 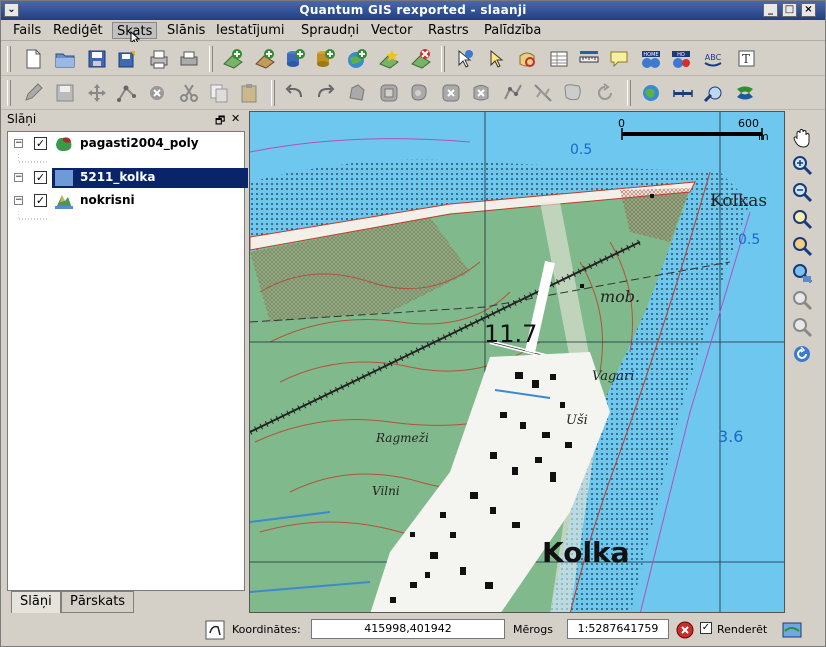 I want to click on print-composer-icon, so click(x=158, y=59).